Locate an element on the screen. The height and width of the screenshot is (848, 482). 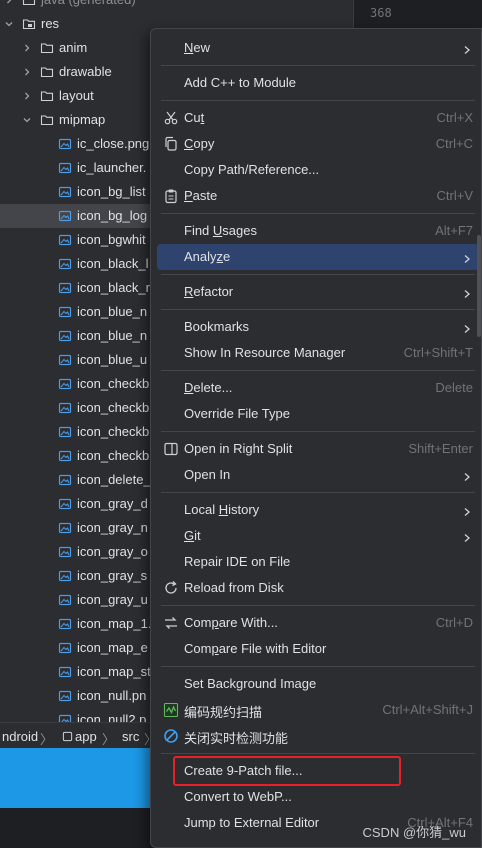
tree-item-label: ic_launcher. is located at coordinates (112, 167).